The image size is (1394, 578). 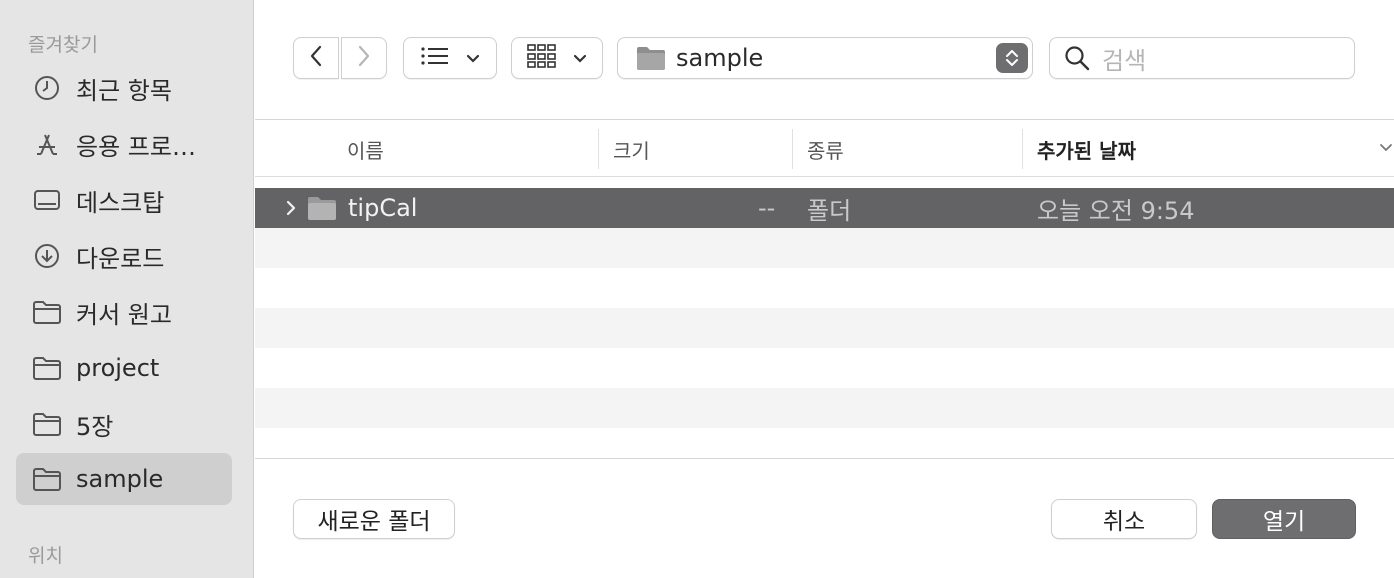 I want to click on path-popup: sample, so click(x=825, y=58).